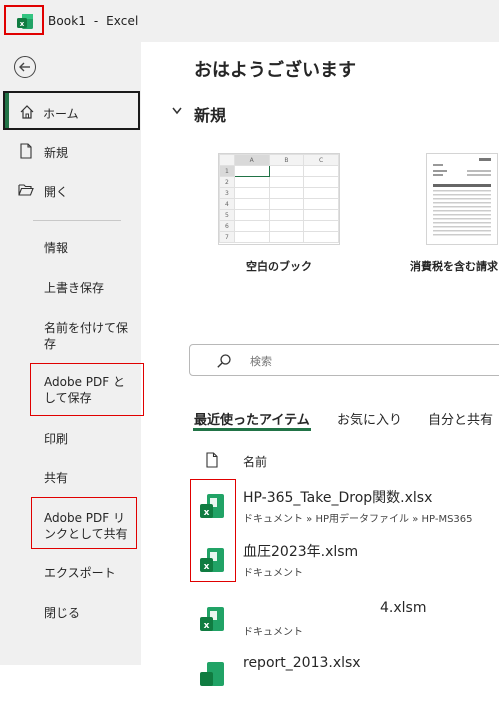  I want to click on sidebar-item-label: 新規, so click(56, 153).